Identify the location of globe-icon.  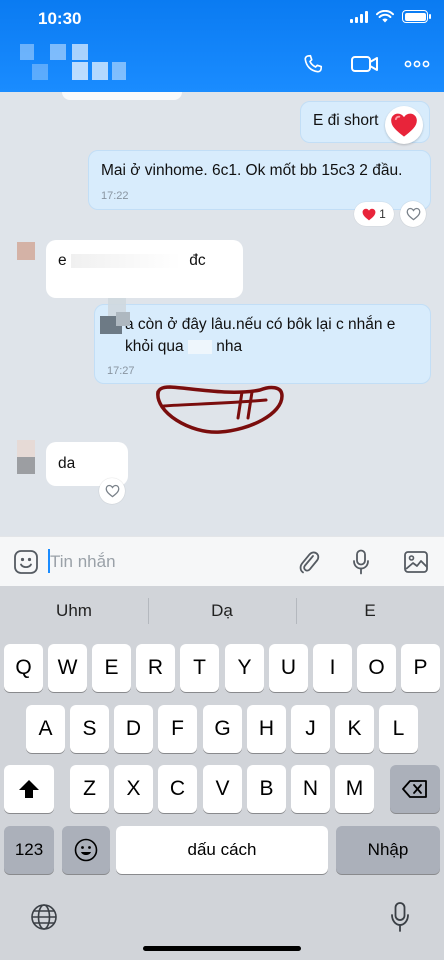
(44, 917).